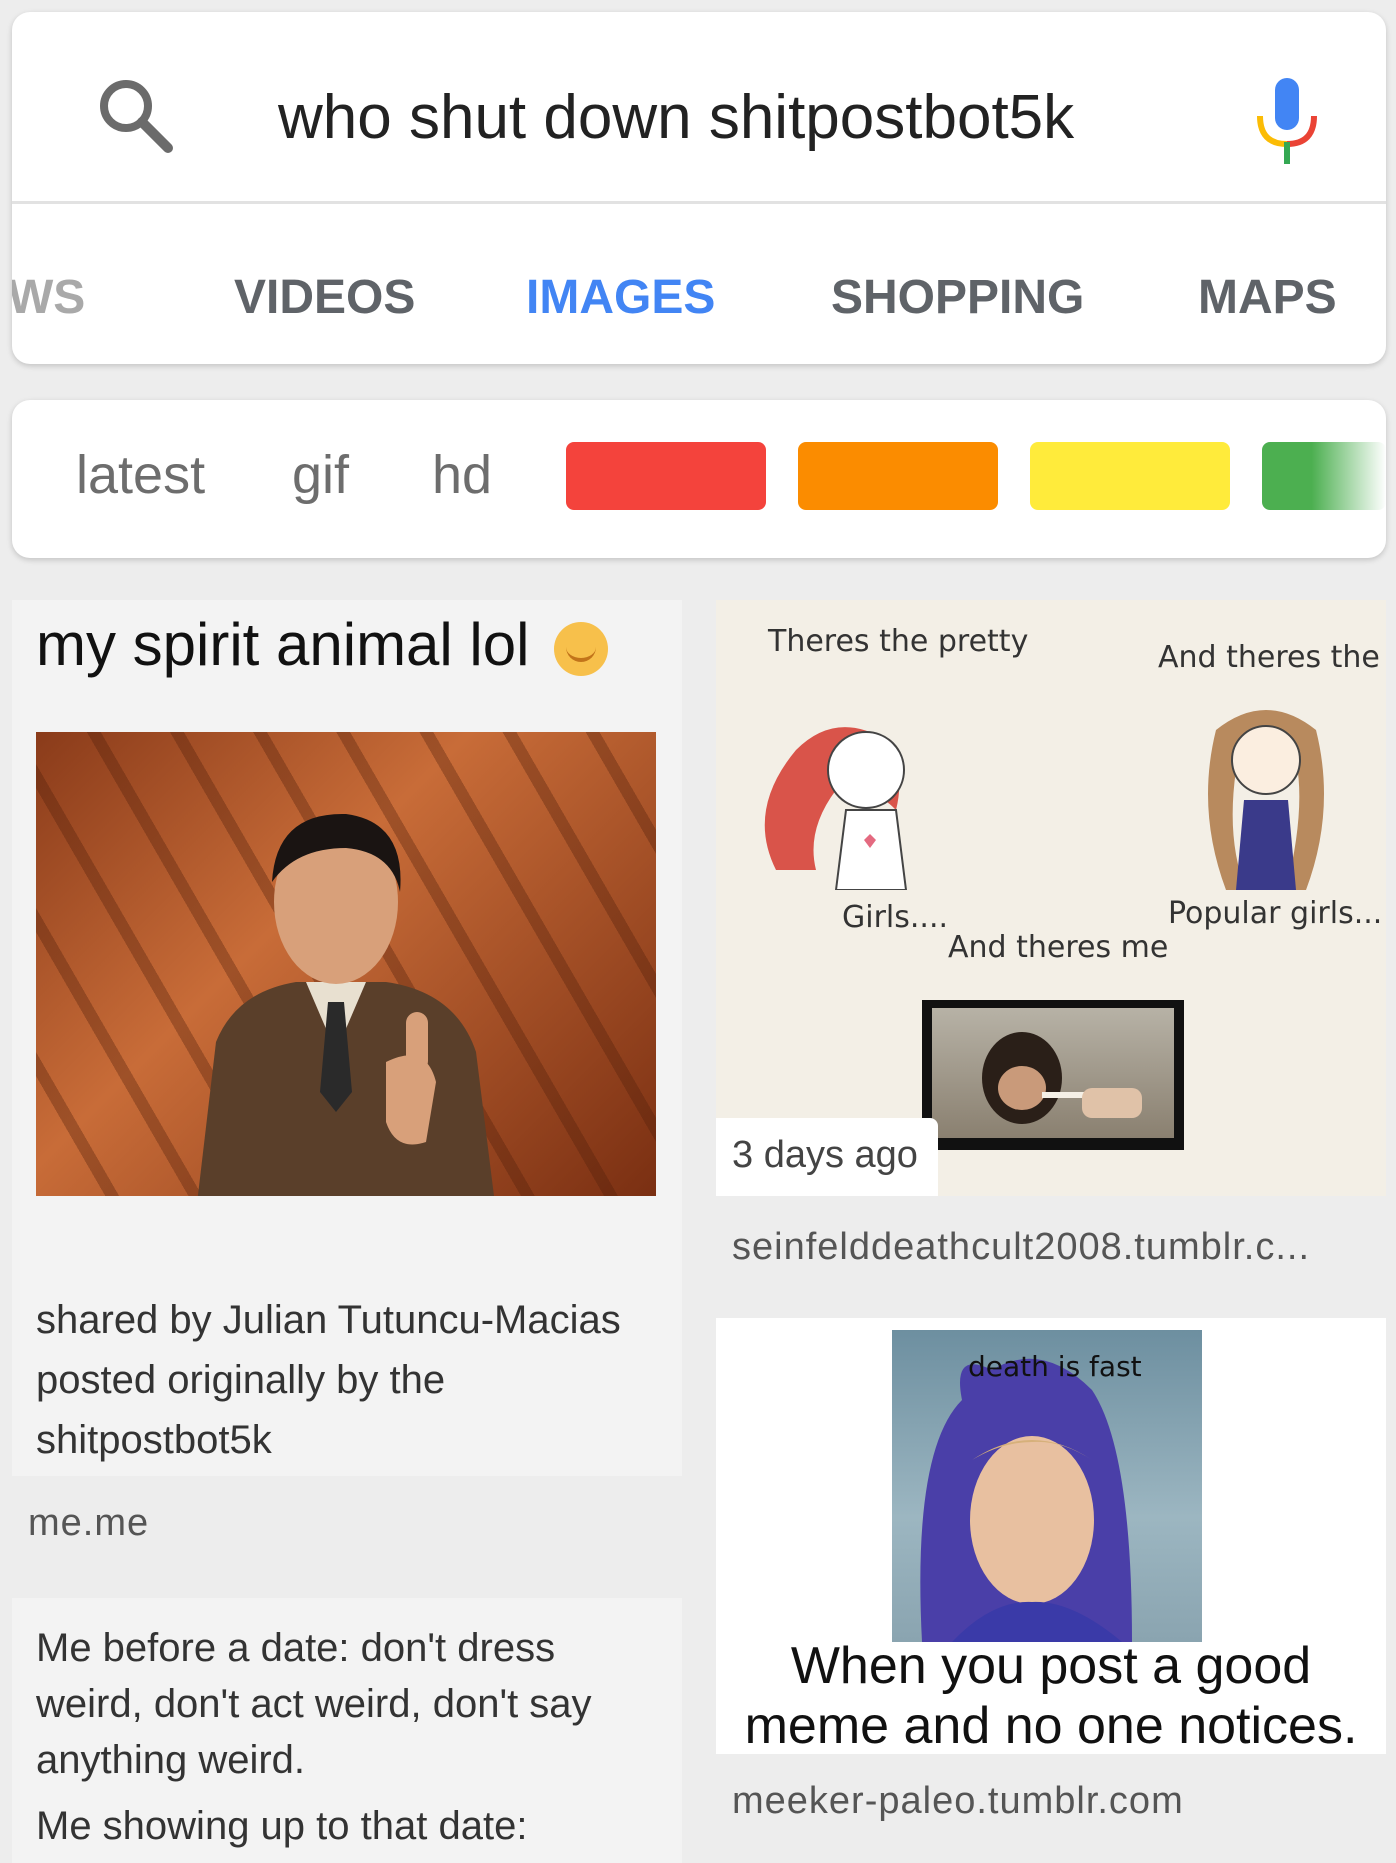 The image size is (1396, 1863). What do you see at coordinates (1269, 657) in the screenshot?
I see `comic-text: And theres the` at bounding box center [1269, 657].